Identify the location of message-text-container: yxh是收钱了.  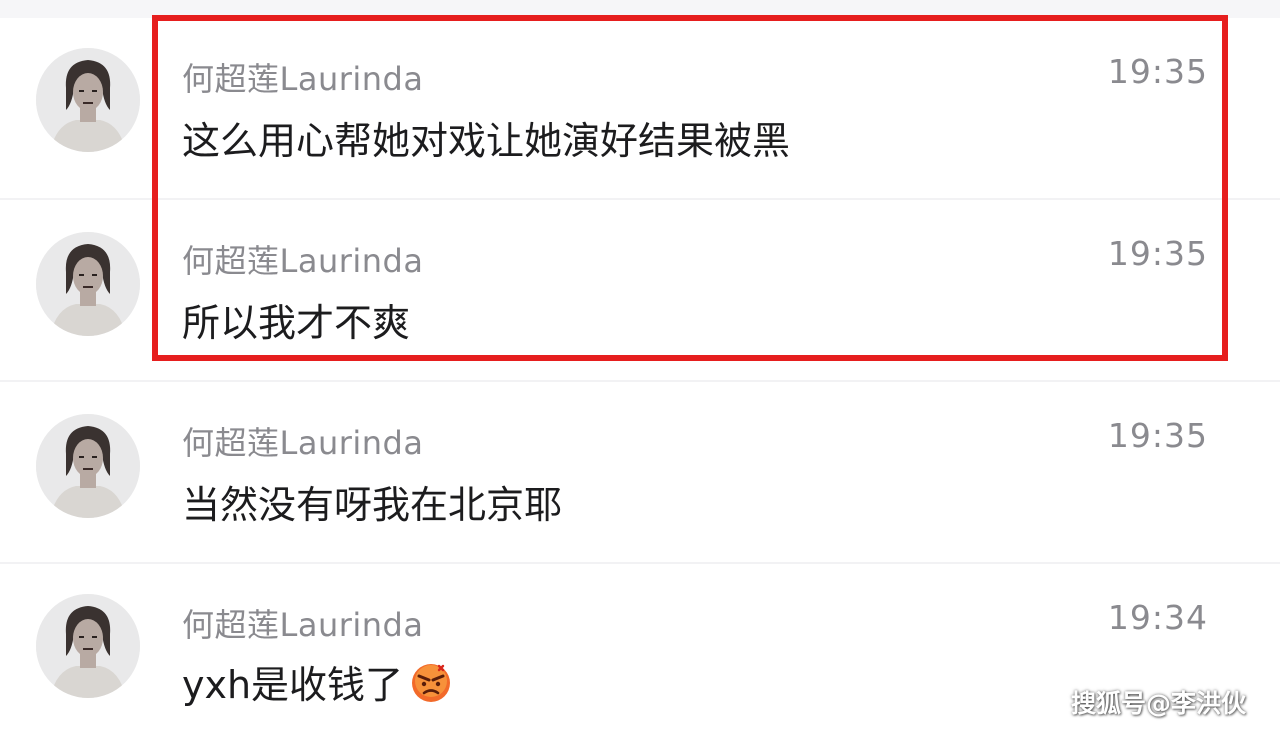
(317, 681).